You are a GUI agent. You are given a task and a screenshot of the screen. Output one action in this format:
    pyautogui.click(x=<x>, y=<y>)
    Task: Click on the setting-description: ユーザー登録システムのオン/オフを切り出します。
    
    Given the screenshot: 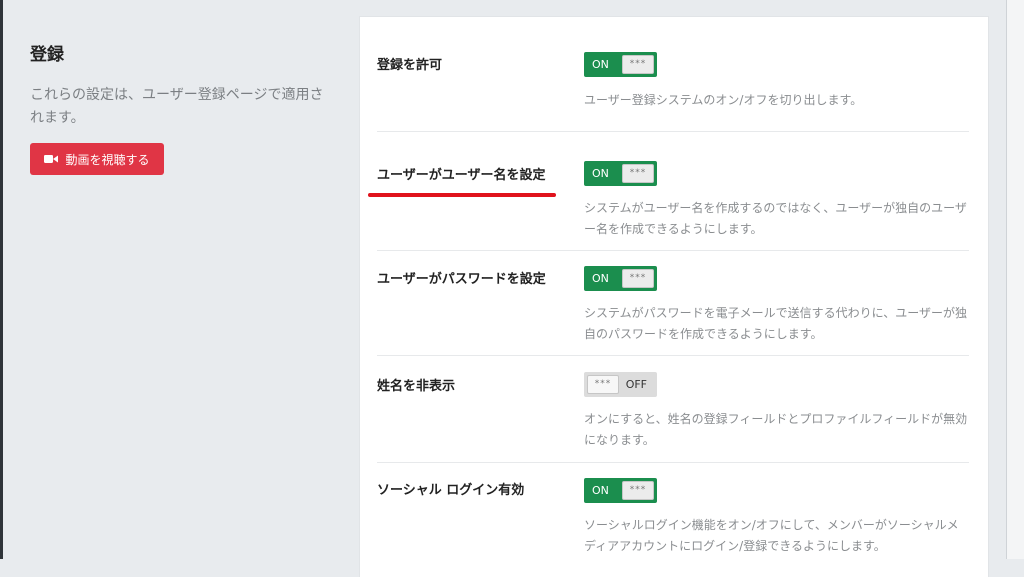 What is the action you would take?
    pyautogui.click(x=723, y=100)
    